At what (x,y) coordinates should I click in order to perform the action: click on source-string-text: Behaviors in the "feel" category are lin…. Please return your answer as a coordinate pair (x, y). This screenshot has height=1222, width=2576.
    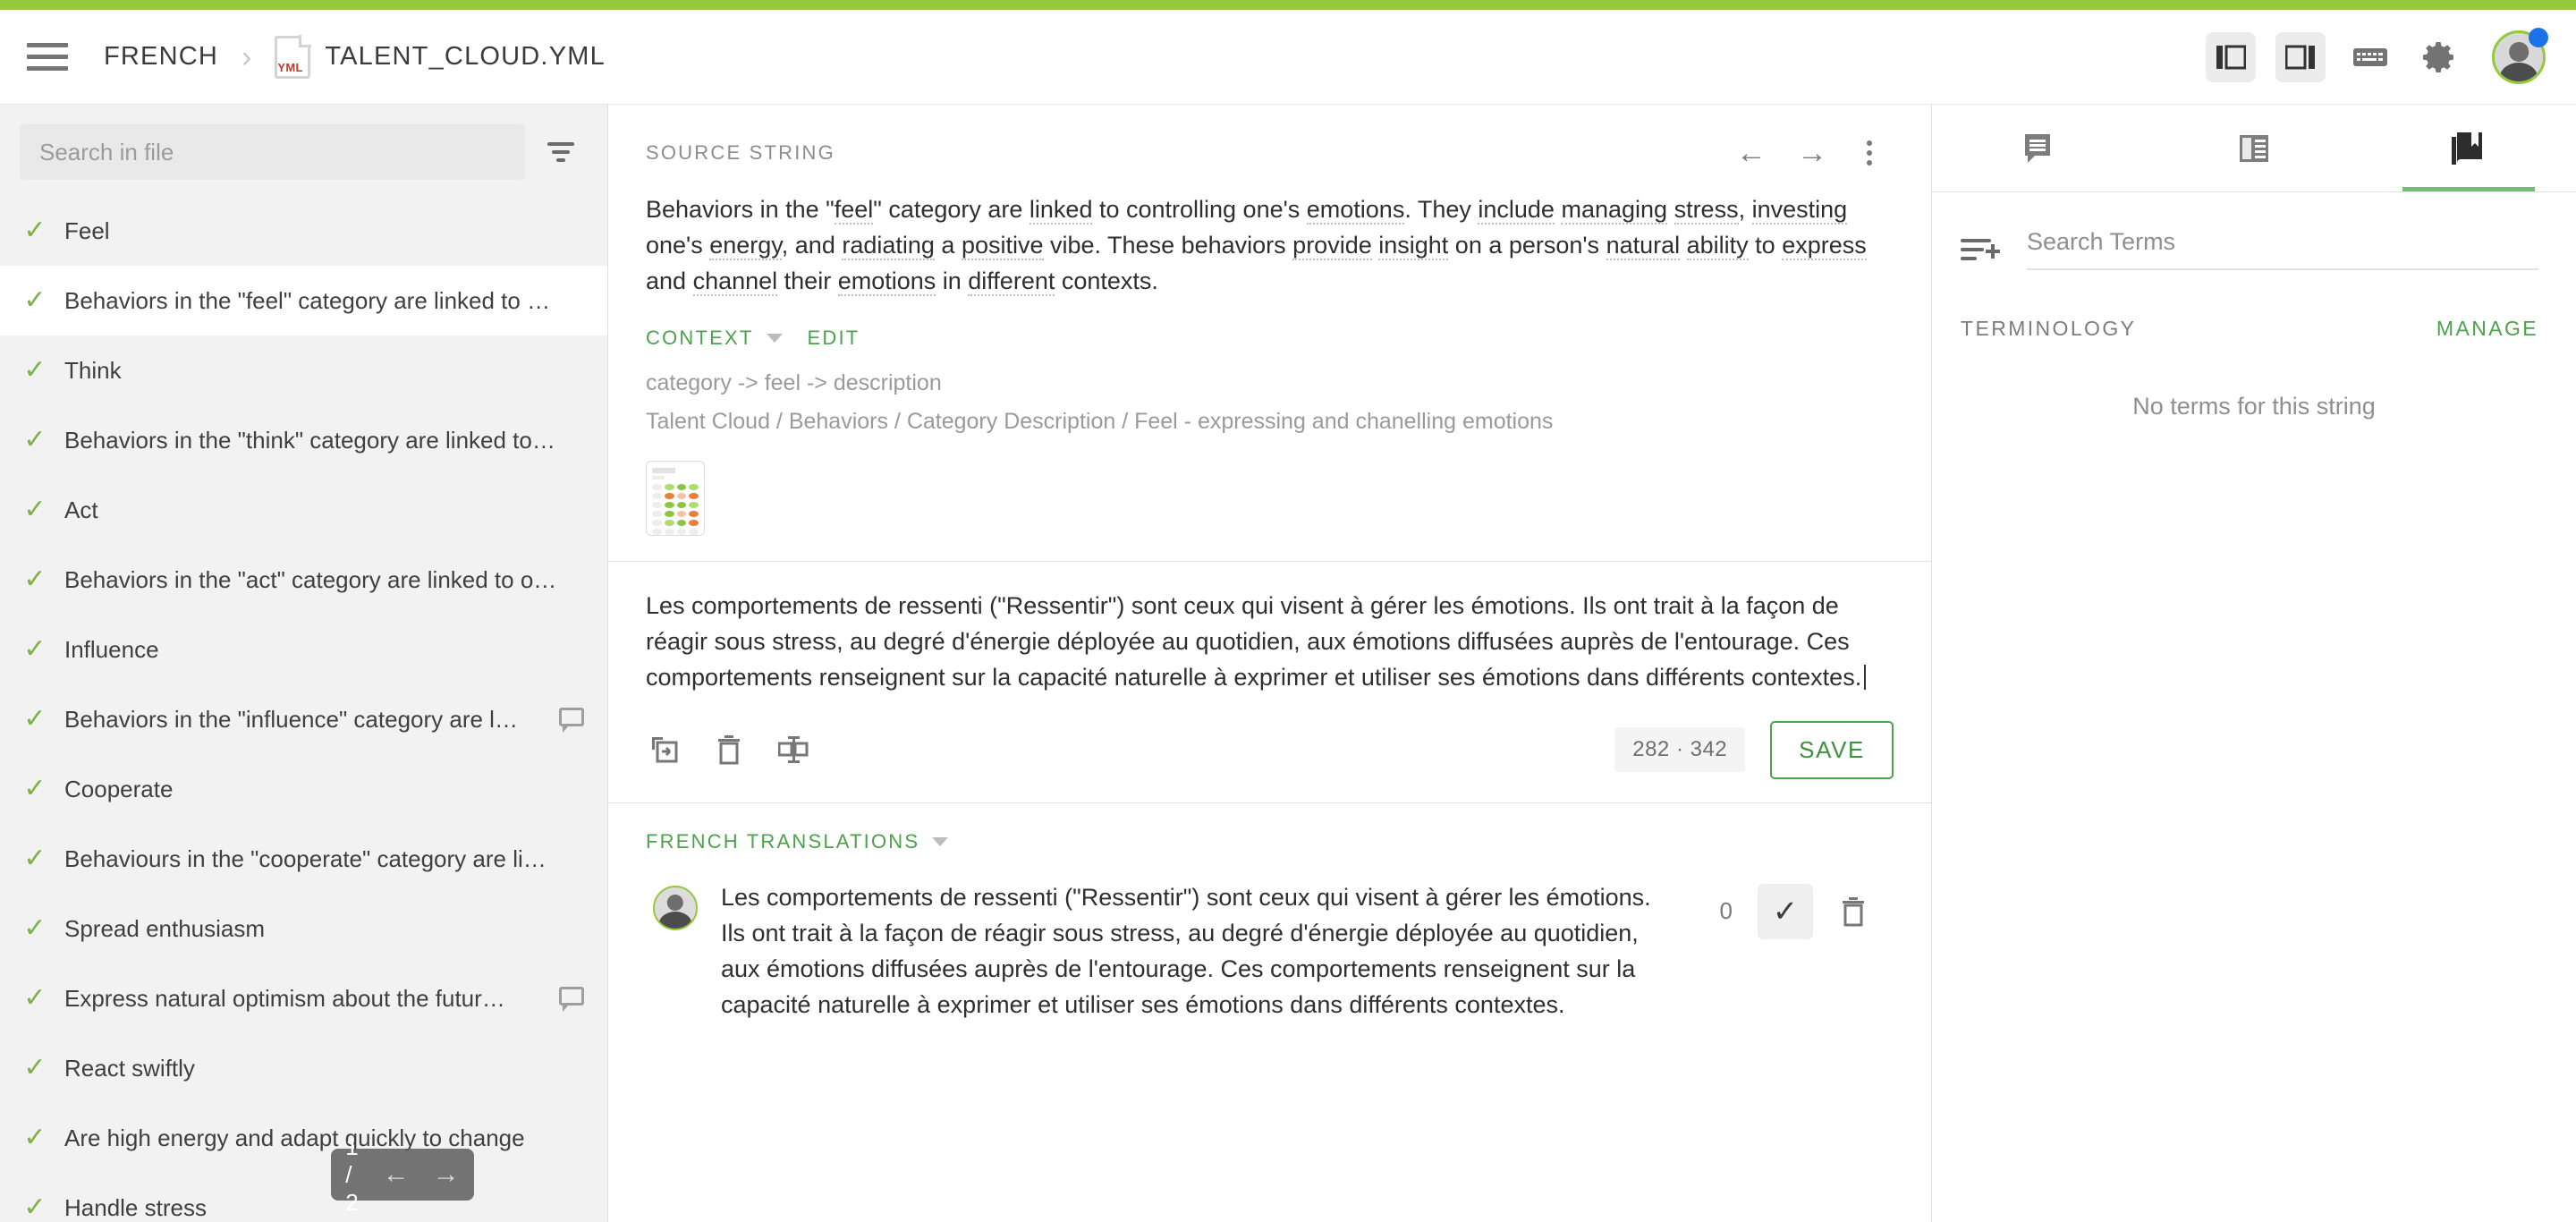
    Looking at the image, I should click on (1256, 246).